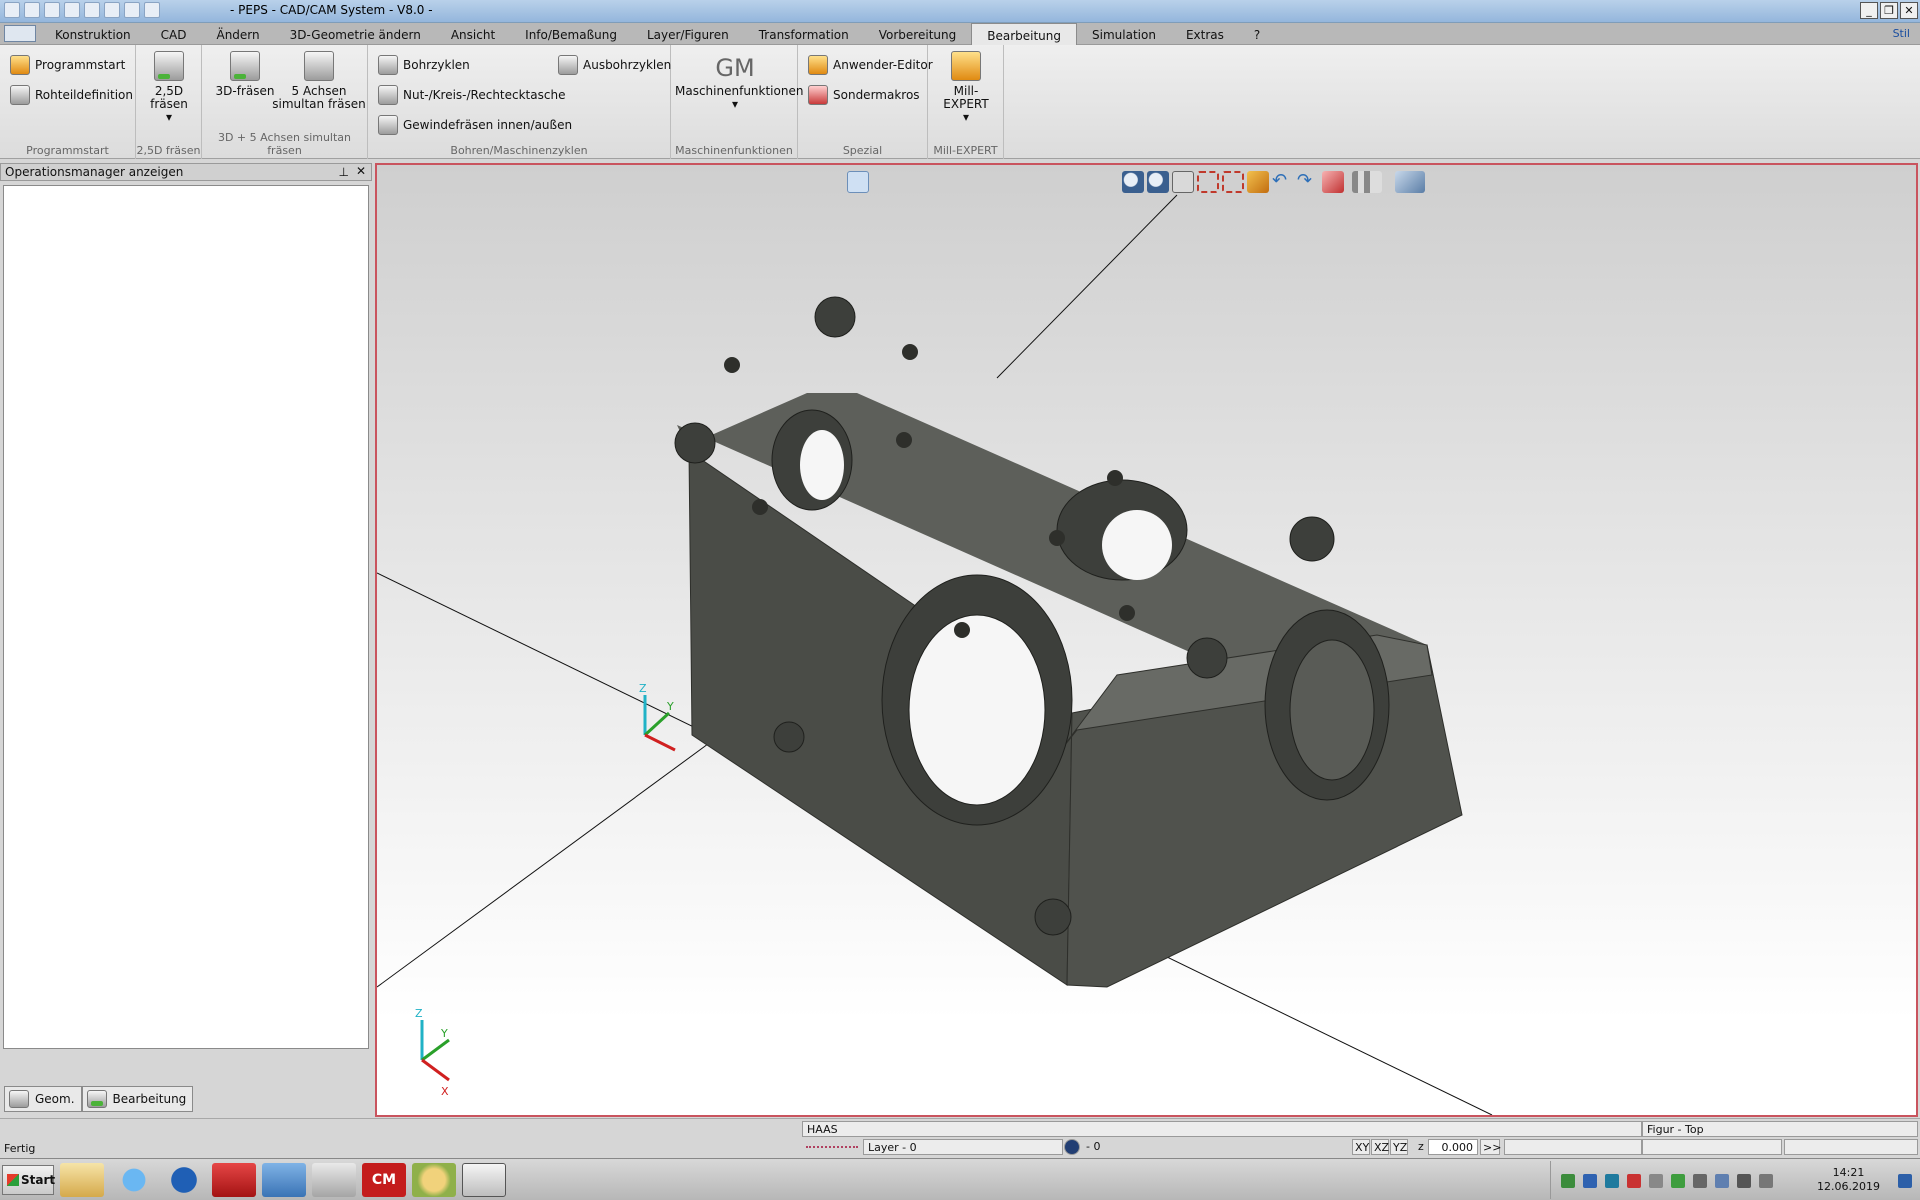 Image resolution: width=1920 pixels, height=1200 pixels. I want to click on show-desktop-icon, so click(1905, 1181).